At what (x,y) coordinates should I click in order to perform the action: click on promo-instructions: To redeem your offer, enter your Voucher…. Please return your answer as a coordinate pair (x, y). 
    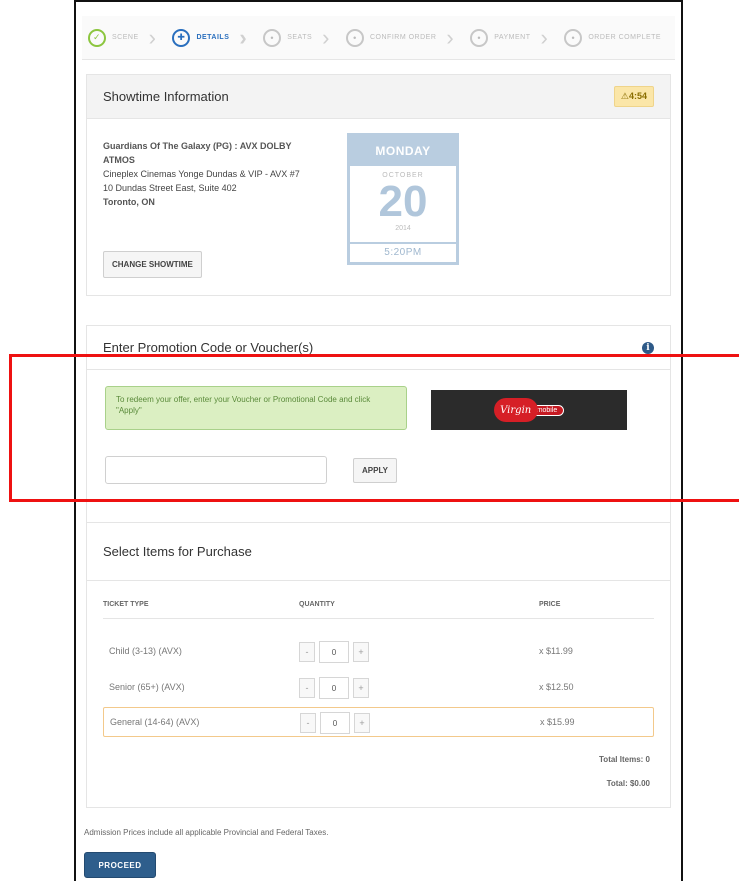
    Looking at the image, I should click on (256, 408).